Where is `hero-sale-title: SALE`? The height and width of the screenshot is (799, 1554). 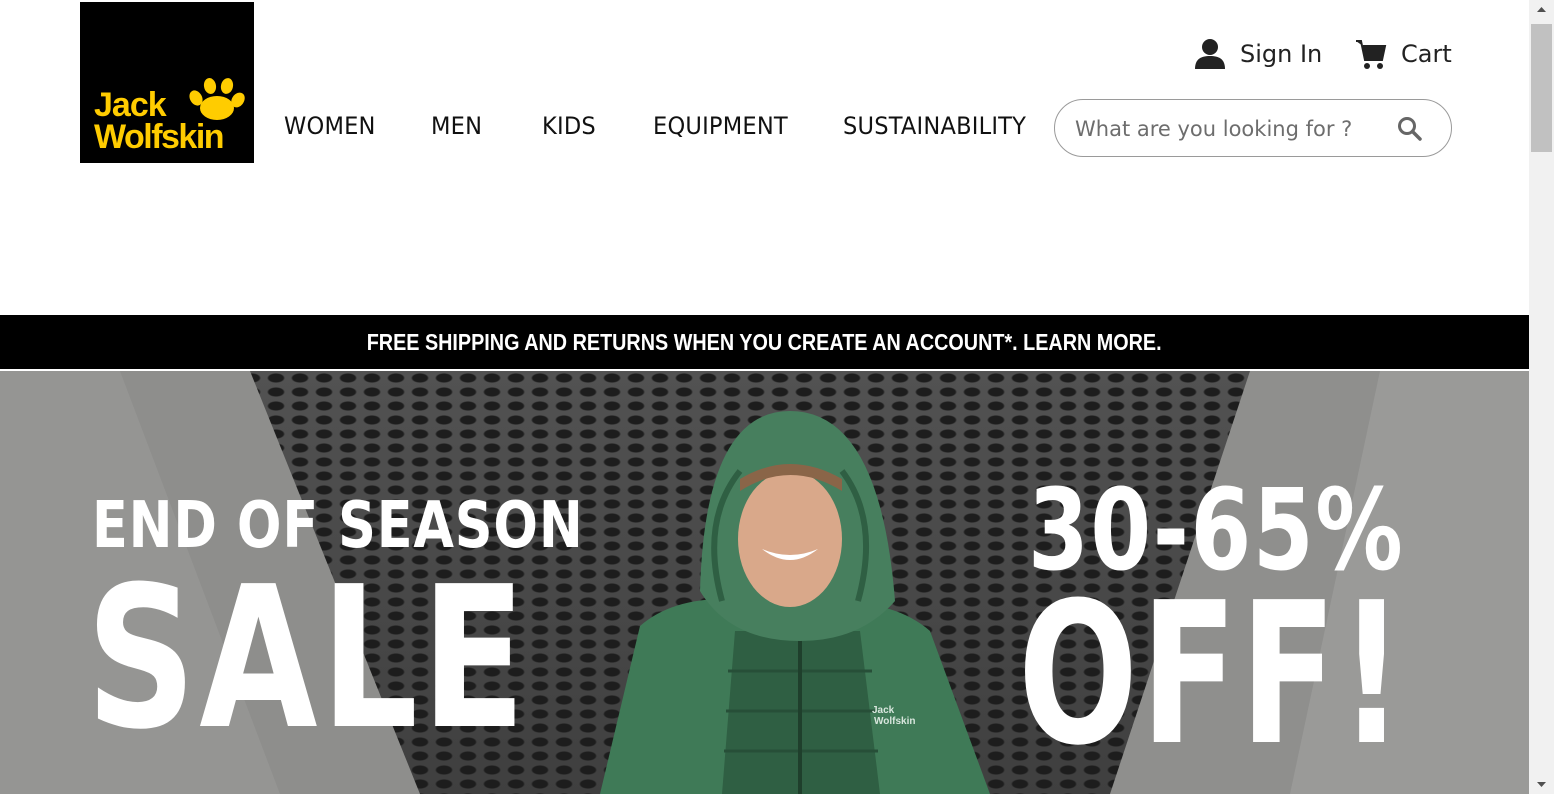 hero-sale-title: SALE is located at coordinates (307, 659).